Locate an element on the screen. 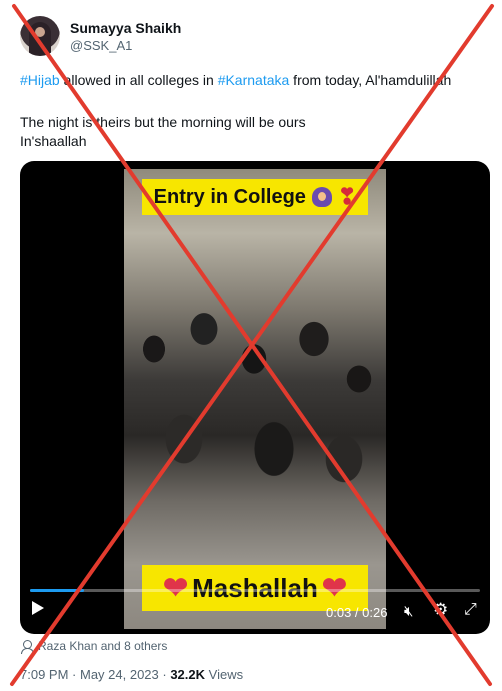  views-label: Views is located at coordinates (224, 674).